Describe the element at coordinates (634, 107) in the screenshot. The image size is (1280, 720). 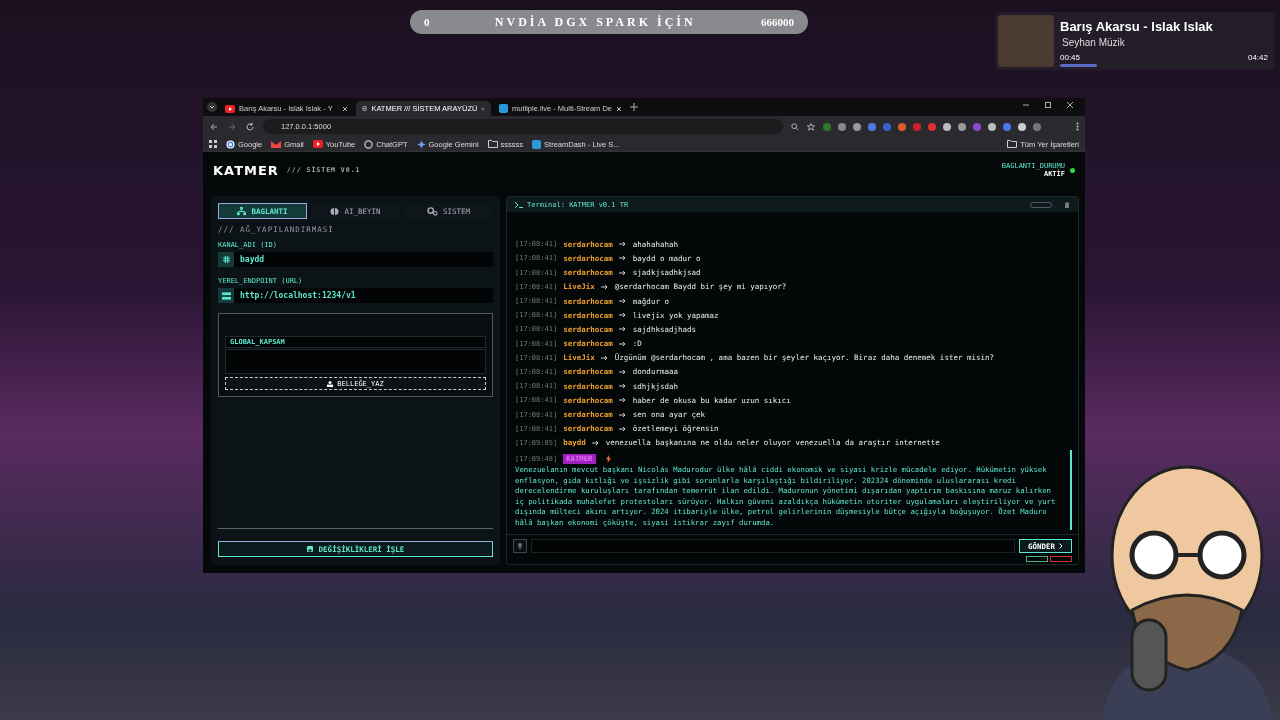
I see `new-tab-icon` at that location.